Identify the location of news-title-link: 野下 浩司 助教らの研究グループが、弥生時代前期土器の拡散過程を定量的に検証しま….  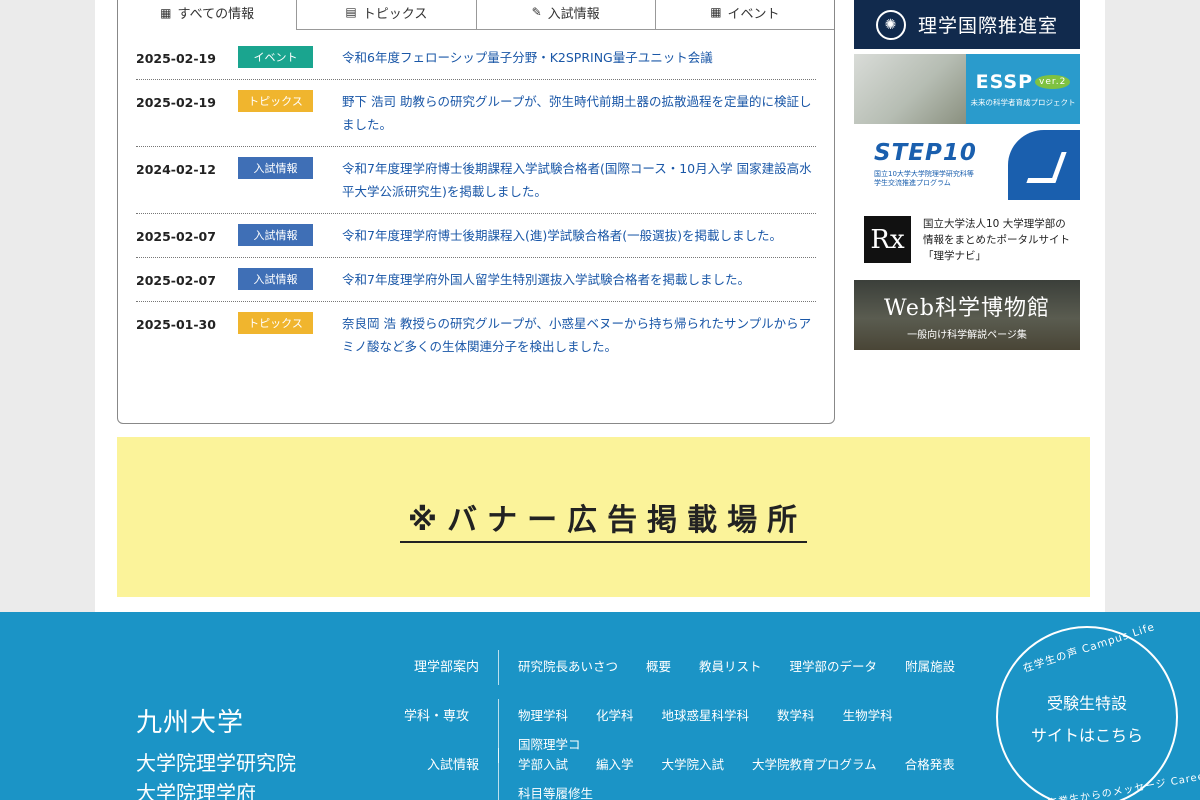
(579, 113).